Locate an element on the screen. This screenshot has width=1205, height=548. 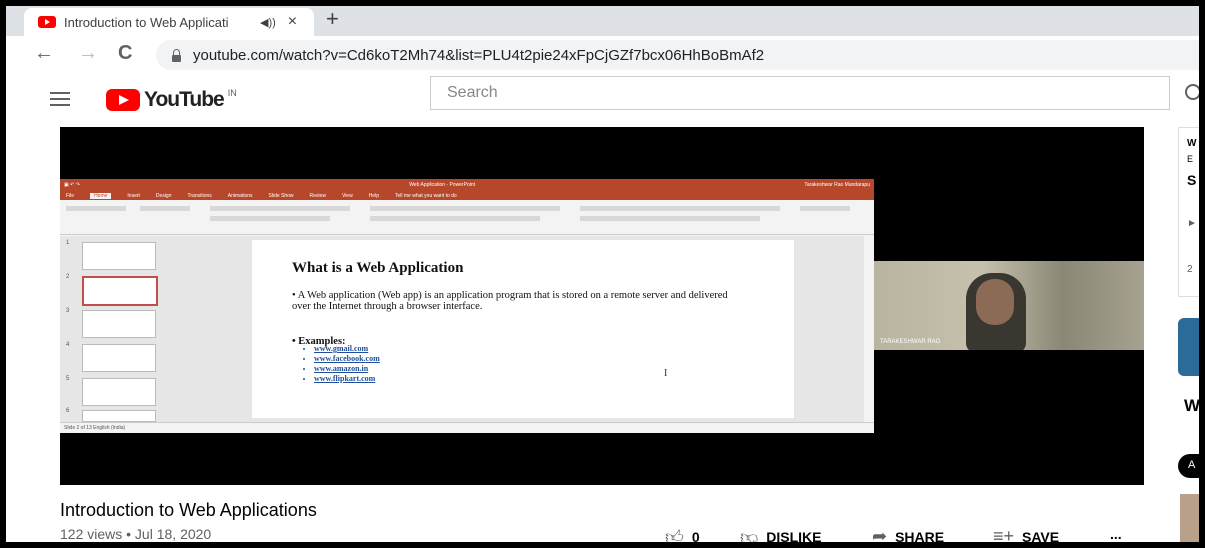
ribbon-drawing is located at coordinates (680, 208).